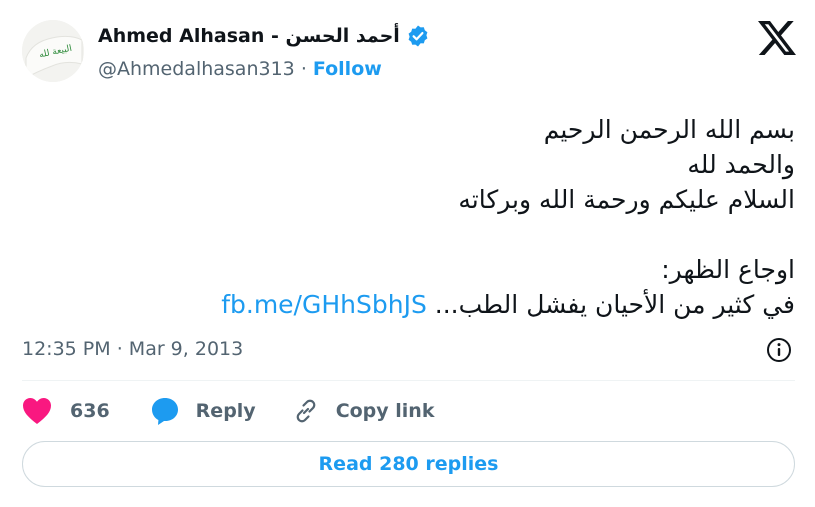 This screenshot has height=507, width=815. I want to click on avatar-flag-image: البيعة لله, so click(53, 51).